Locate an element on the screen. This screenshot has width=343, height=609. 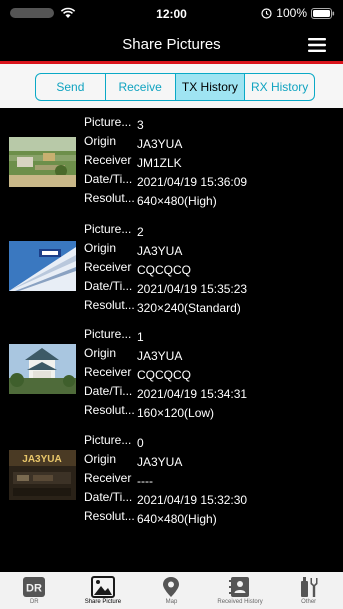
picture-row: Picture... 0 is located at coordinates (114, 442).